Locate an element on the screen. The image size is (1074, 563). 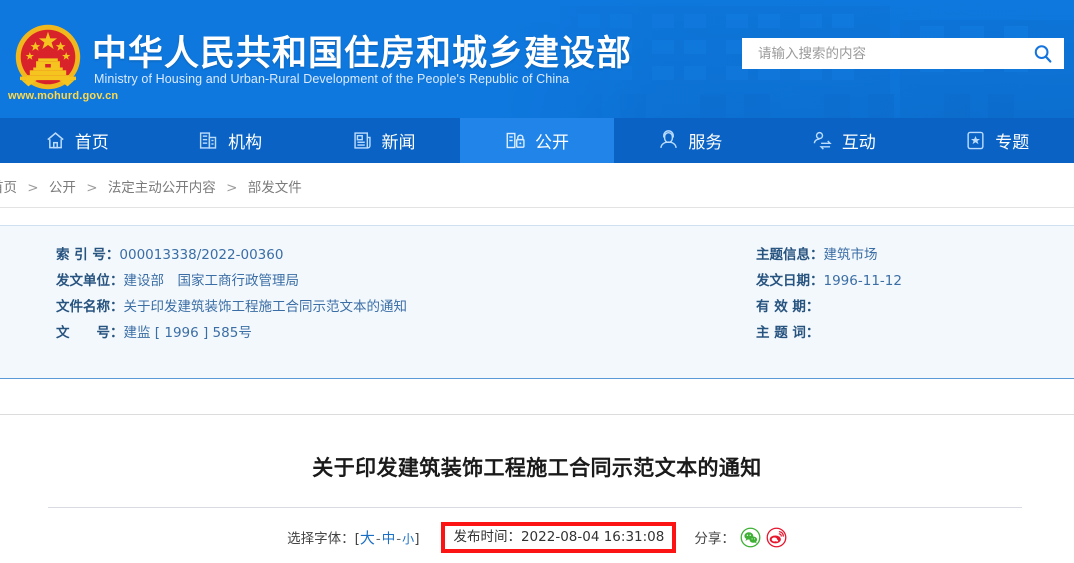
breadcrumb-item-ministry-documents: 部发文件 is located at coordinates (275, 188).